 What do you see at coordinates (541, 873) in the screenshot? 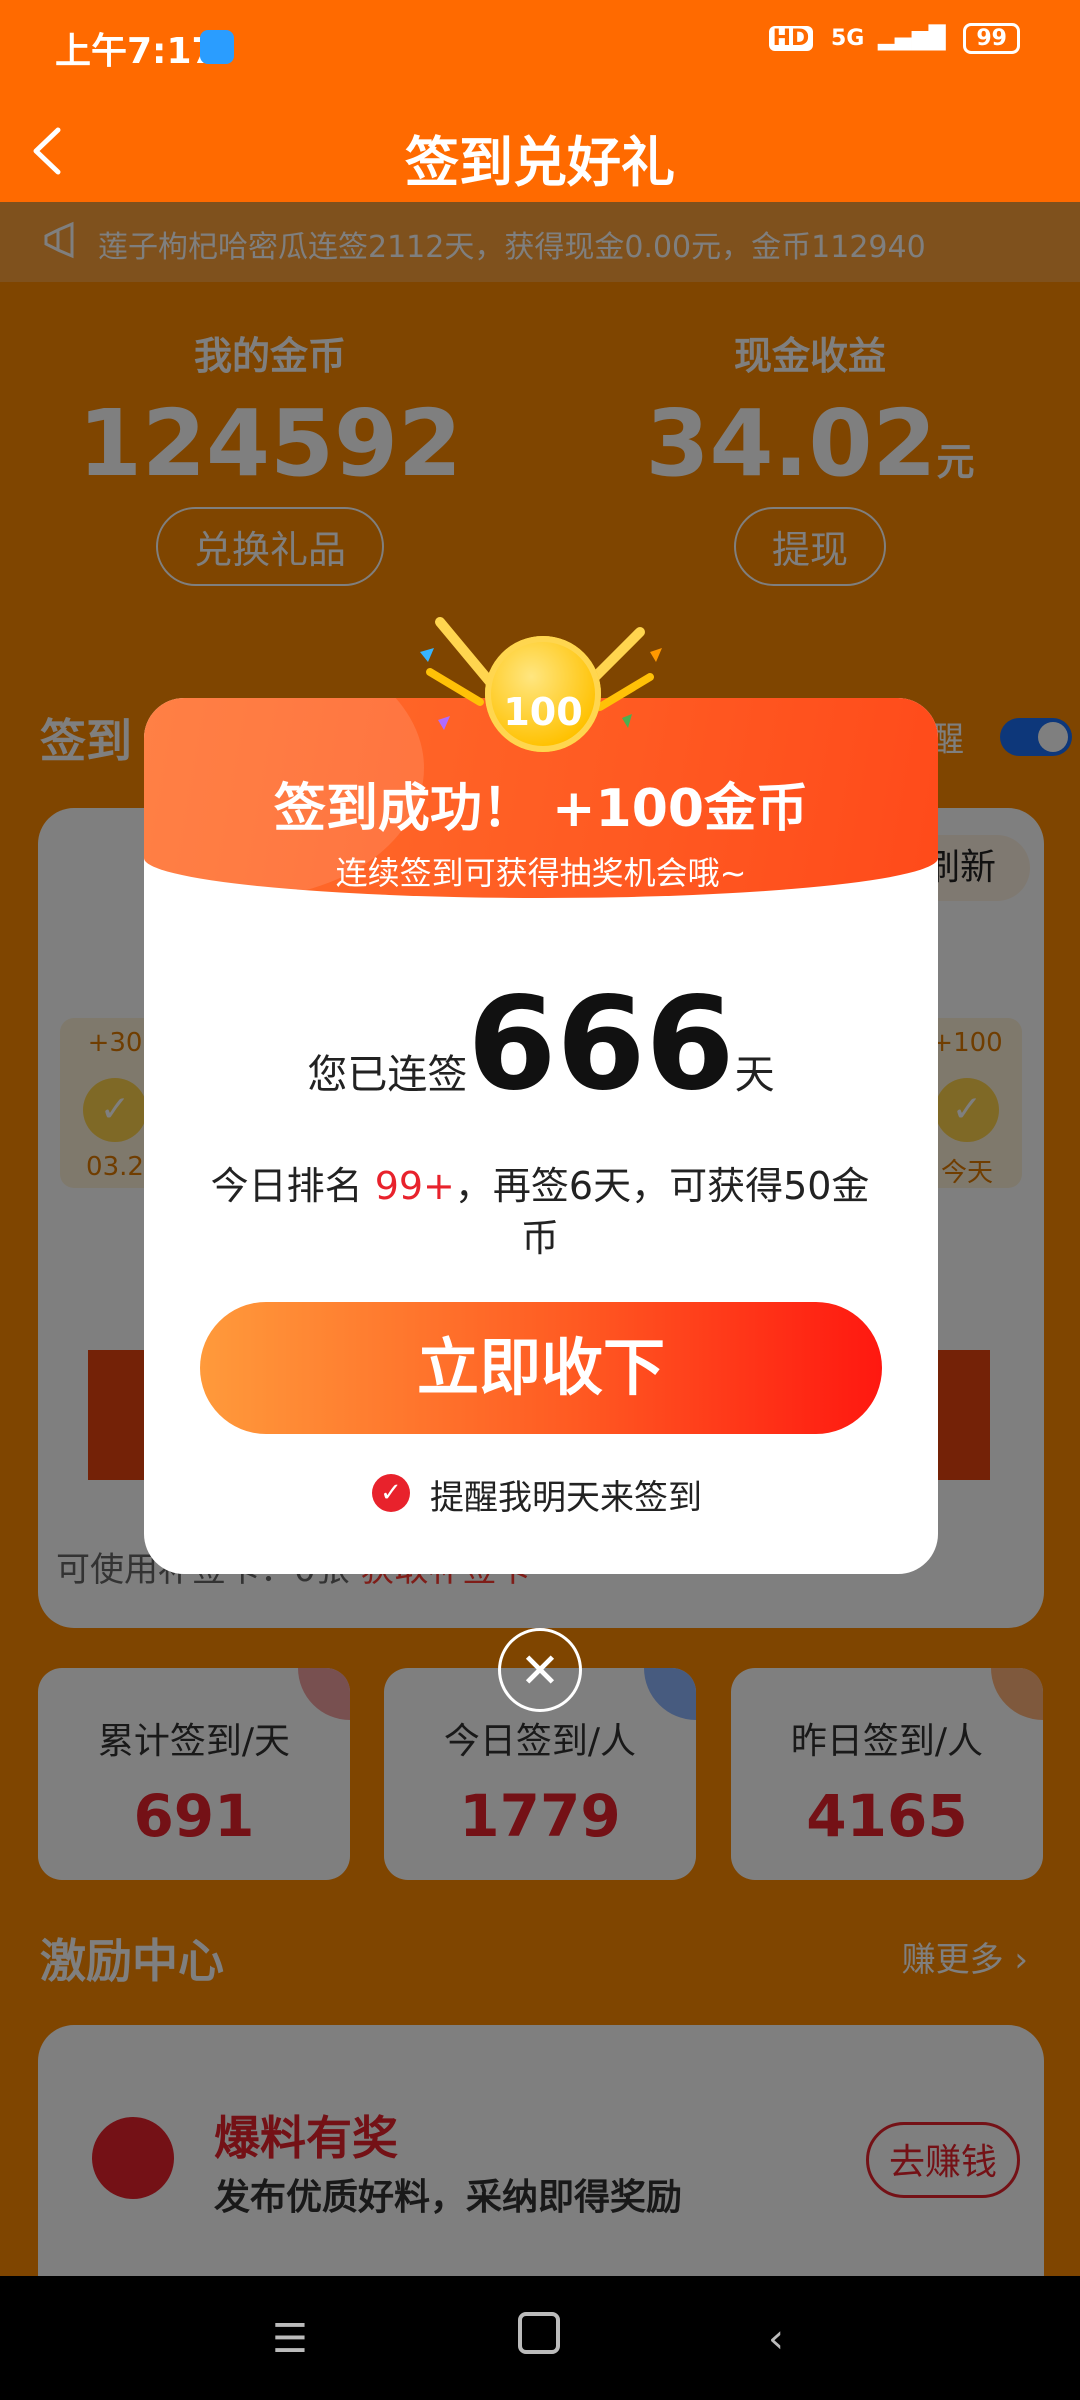
I see `modal-subtitle: 连续签到可获得抽奖机会哦~` at bounding box center [541, 873].